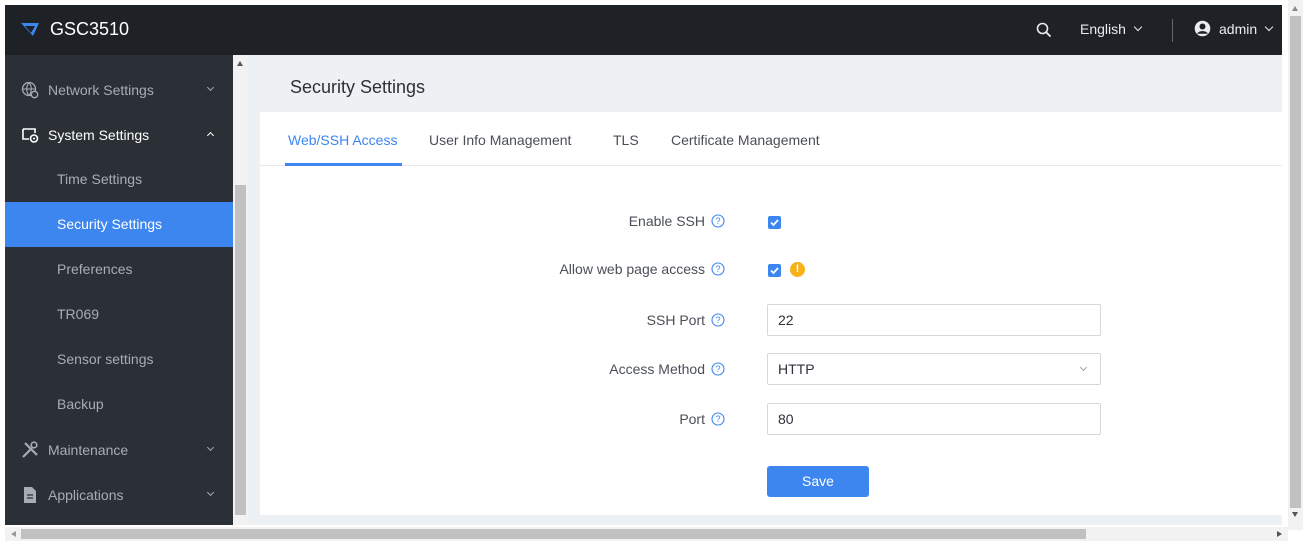  I want to click on sidebar-group-system-settings: System Settings, so click(119, 134).